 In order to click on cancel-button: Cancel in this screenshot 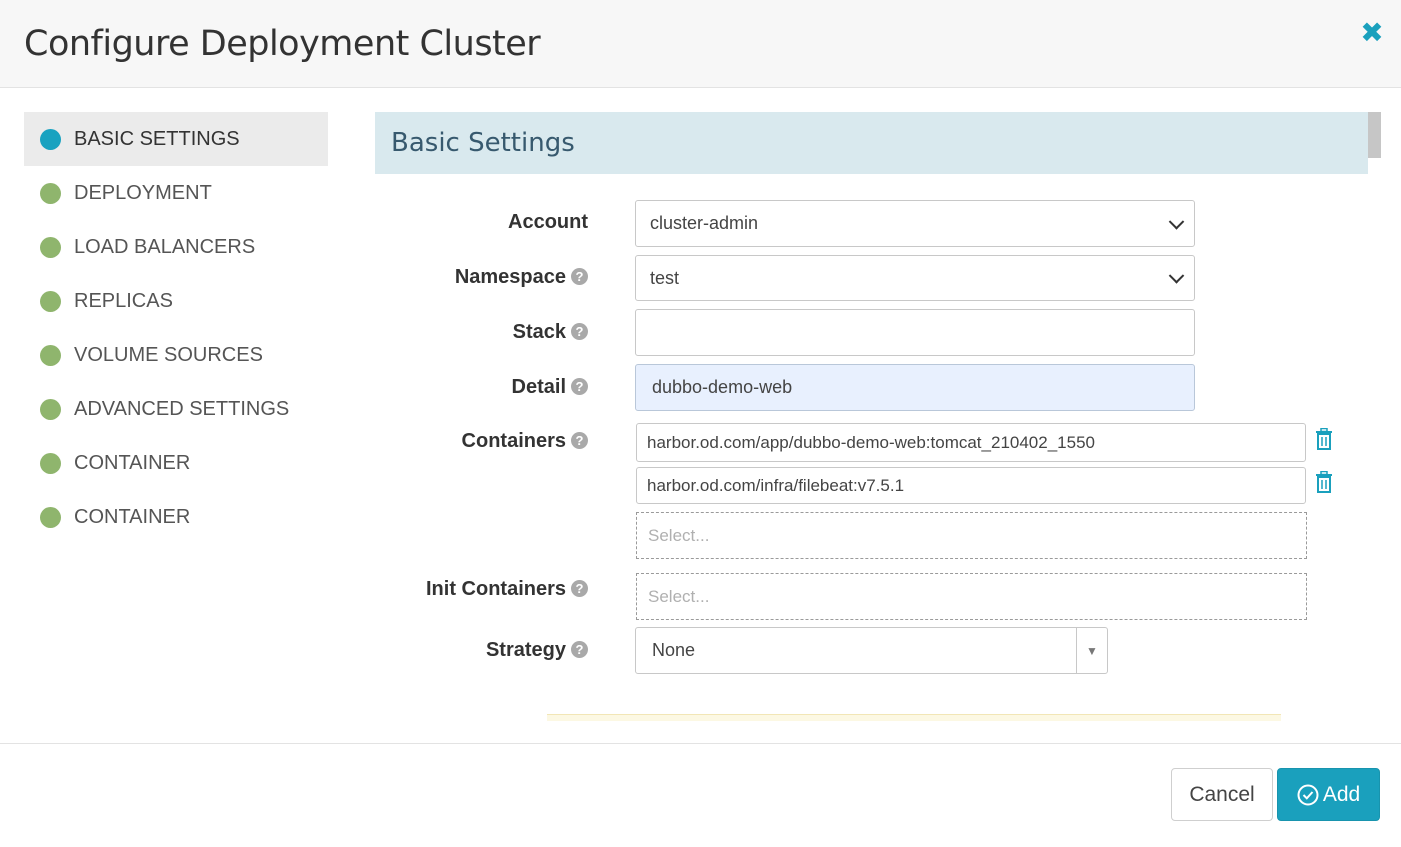, I will do `click(1222, 794)`.